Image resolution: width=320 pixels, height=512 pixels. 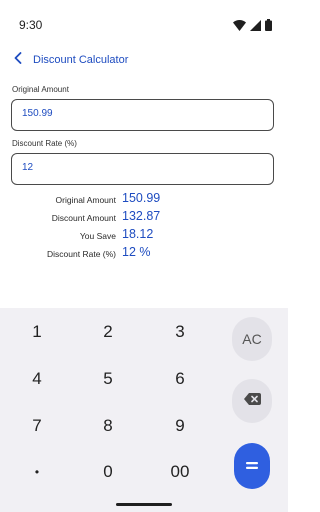 What do you see at coordinates (136, 252) in the screenshot?
I see `result-value: 12 %` at bounding box center [136, 252].